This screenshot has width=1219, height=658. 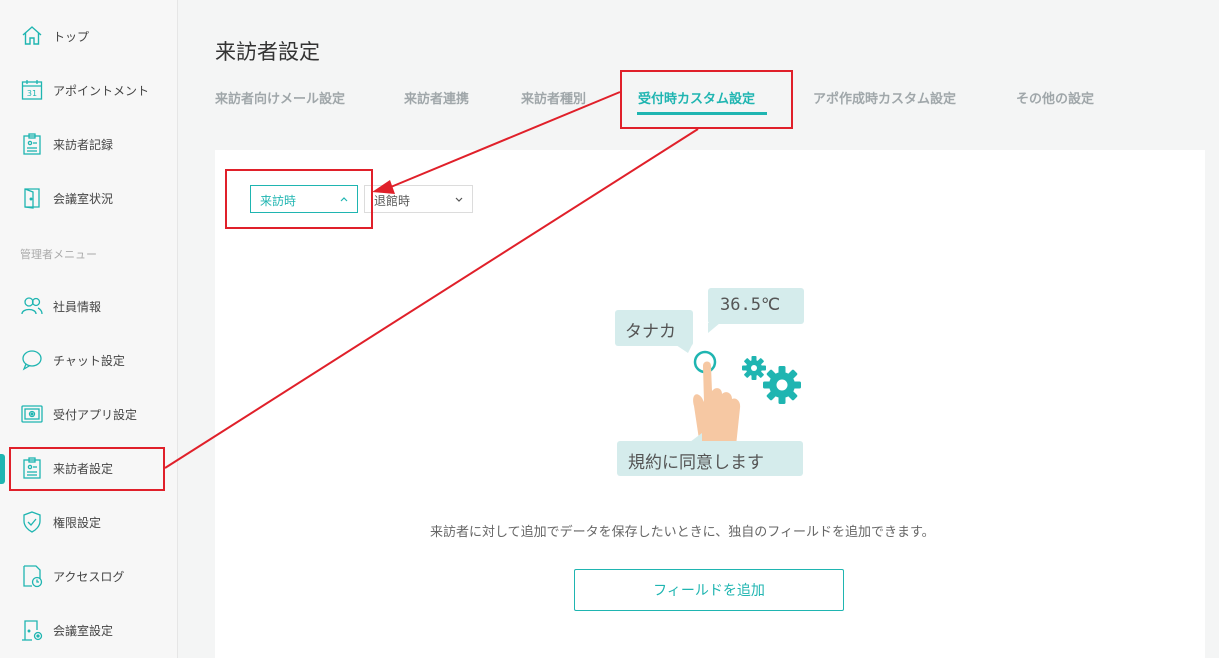 What do you see at coordinates (101, 91) in the screenshot?
I see `sidebar-item-label: アポイントメント` at bounding box center [101, 91].